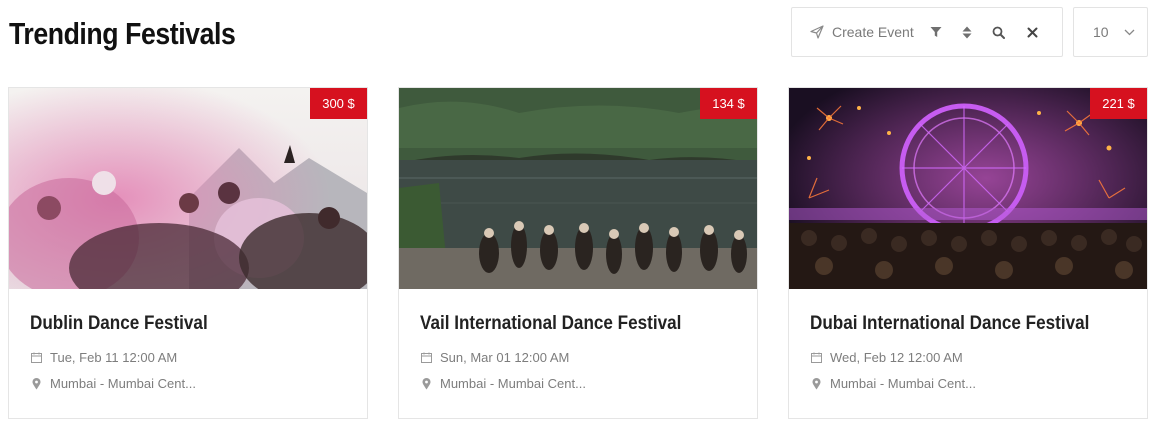 Image resolution: width=1163 pixels, height=432 pixels. What do you see at coordinates (338, 103) in the screenshot?
I see `price-badge: 300 $` at bounding box center [338, 103].